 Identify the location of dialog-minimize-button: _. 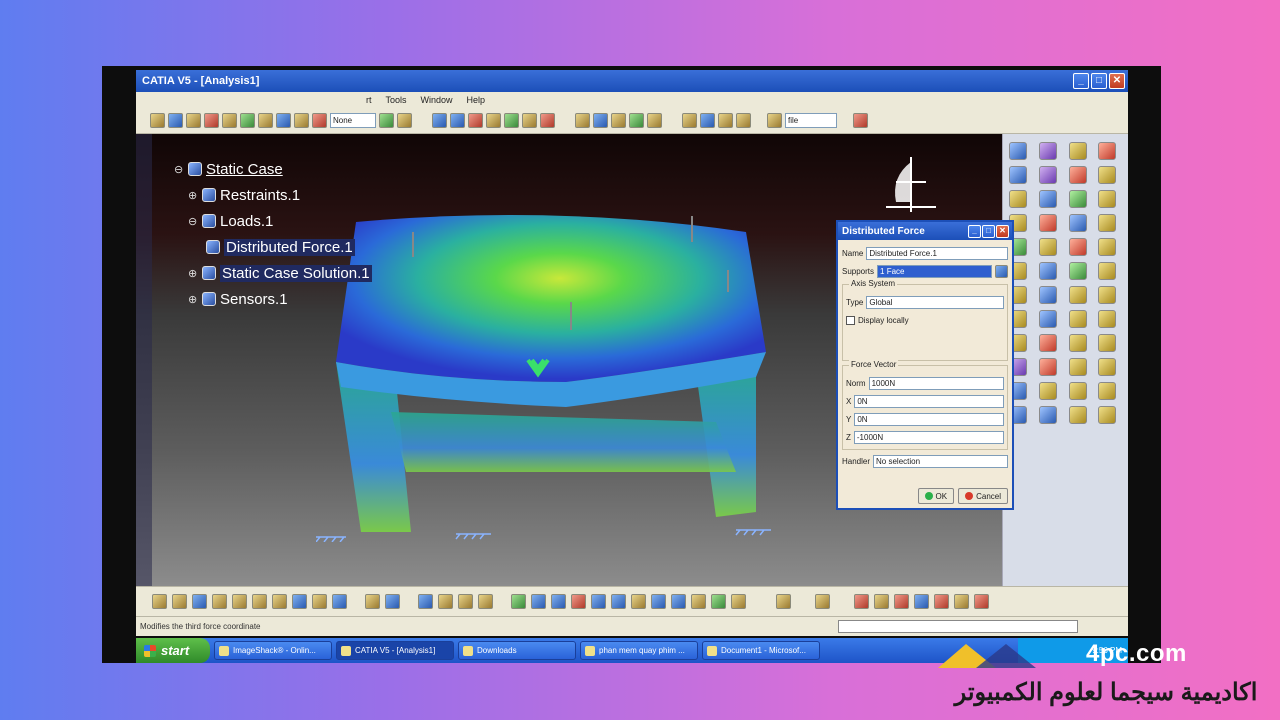
(974, 231).